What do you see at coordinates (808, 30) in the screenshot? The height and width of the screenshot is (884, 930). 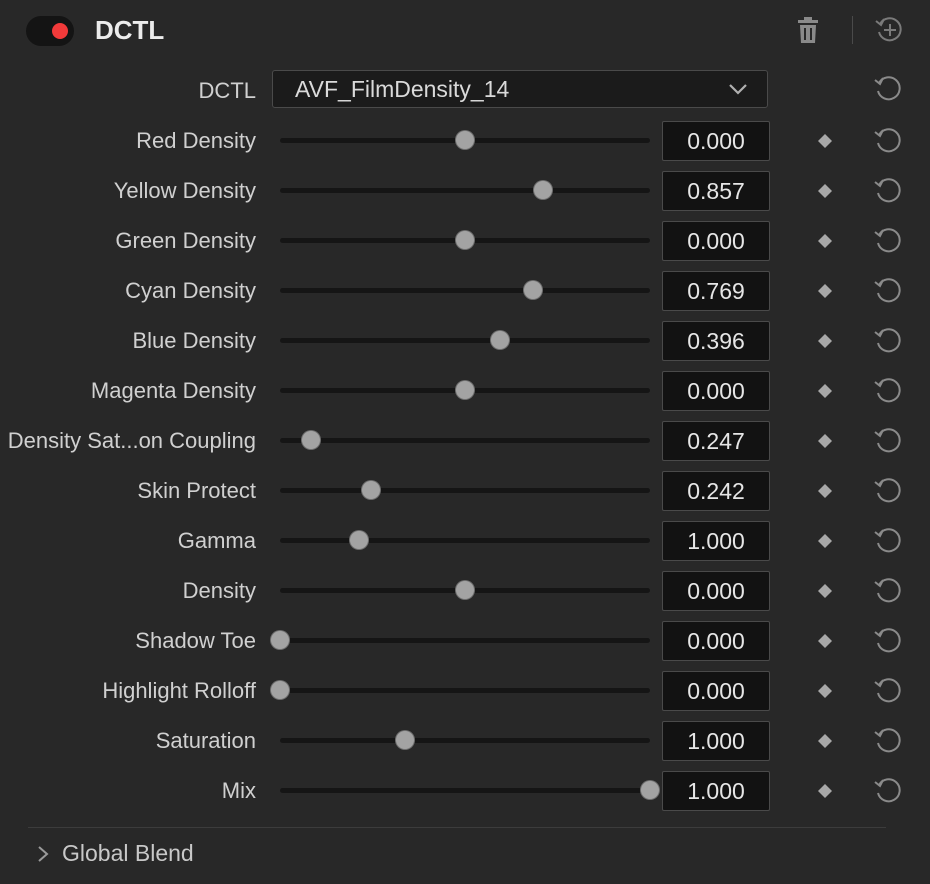 I see `trash-icon` at bounding box center [808, 30].